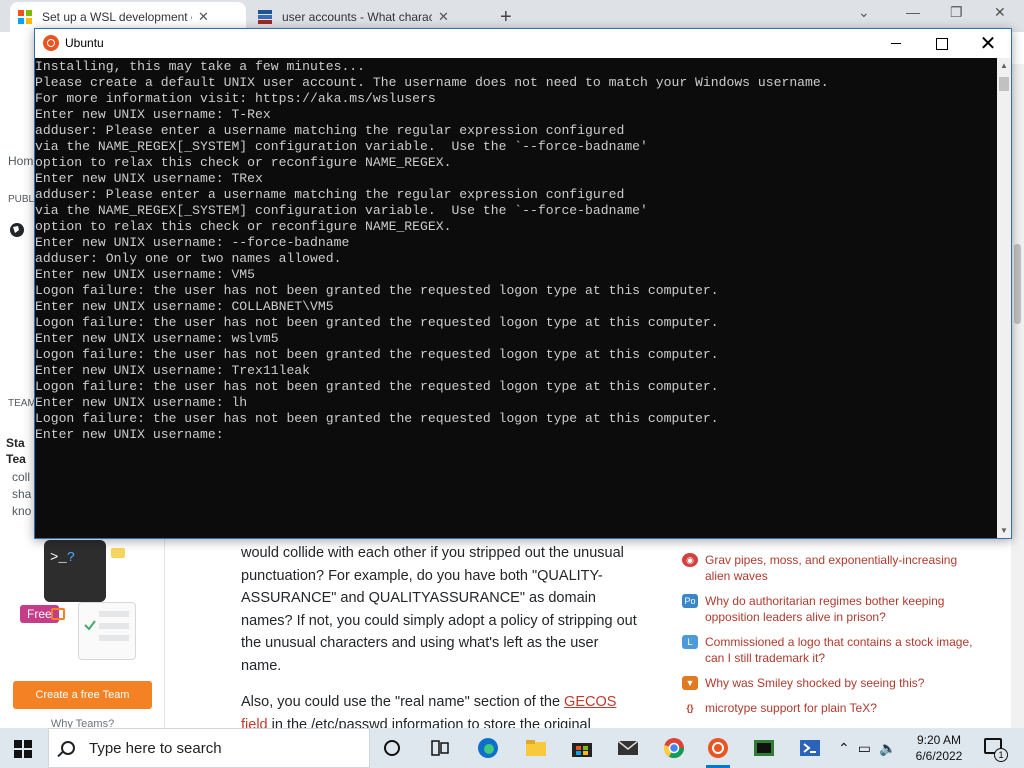  What do you see at coordinates (674, 748) in the screenshot?
I see `chrome-icon` at bounding box center [674, 748].